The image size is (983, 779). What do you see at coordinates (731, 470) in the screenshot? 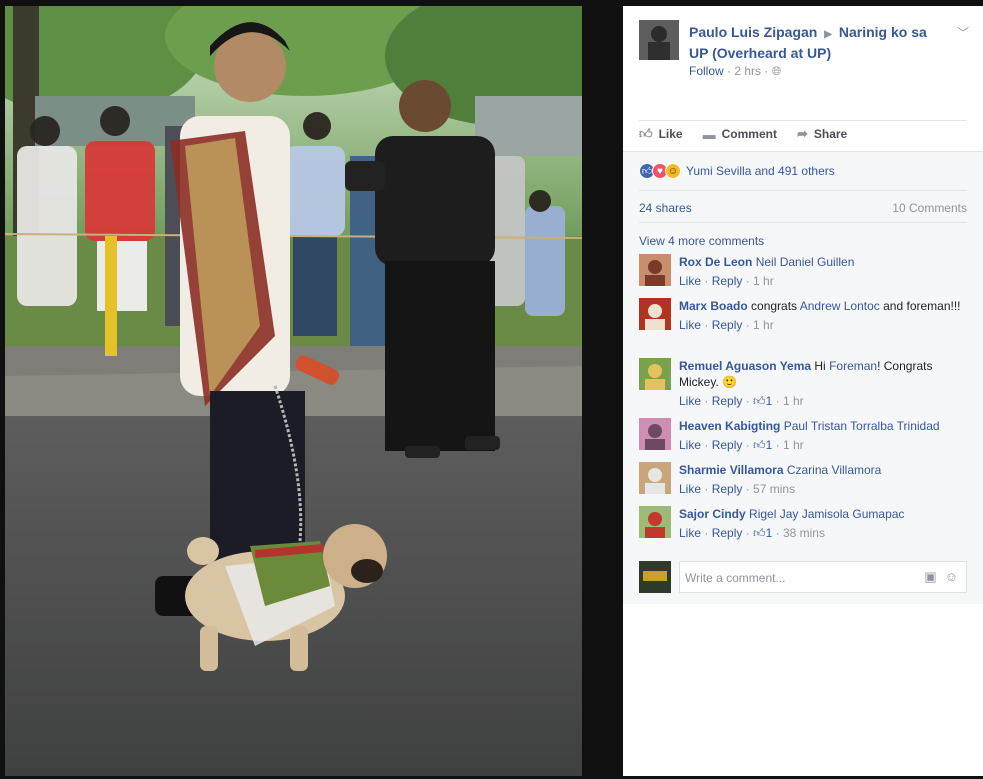
I see `comment-author-link: Sharmie Villamora` at bounding box center [731, 470].